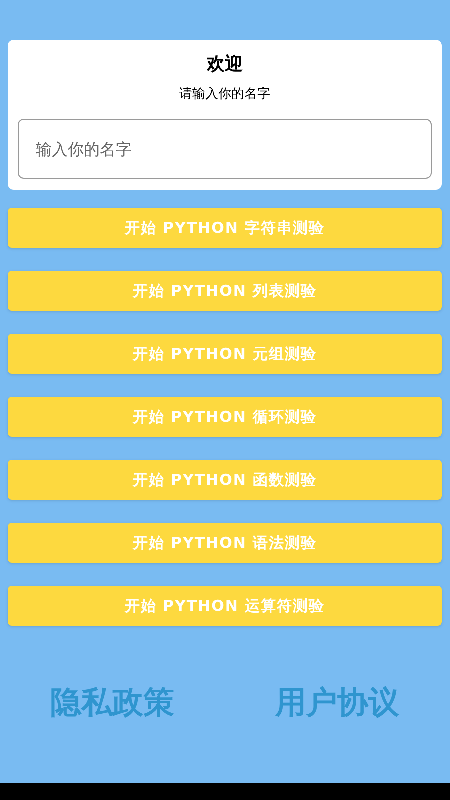 The width and height of the screenshot is (450, 800). What do you see at coordinates (225, 606) in the screenshot?
I see `start-quiz-button: 开始 PYTHON 运算符测验` at bounding box center [225, 606].